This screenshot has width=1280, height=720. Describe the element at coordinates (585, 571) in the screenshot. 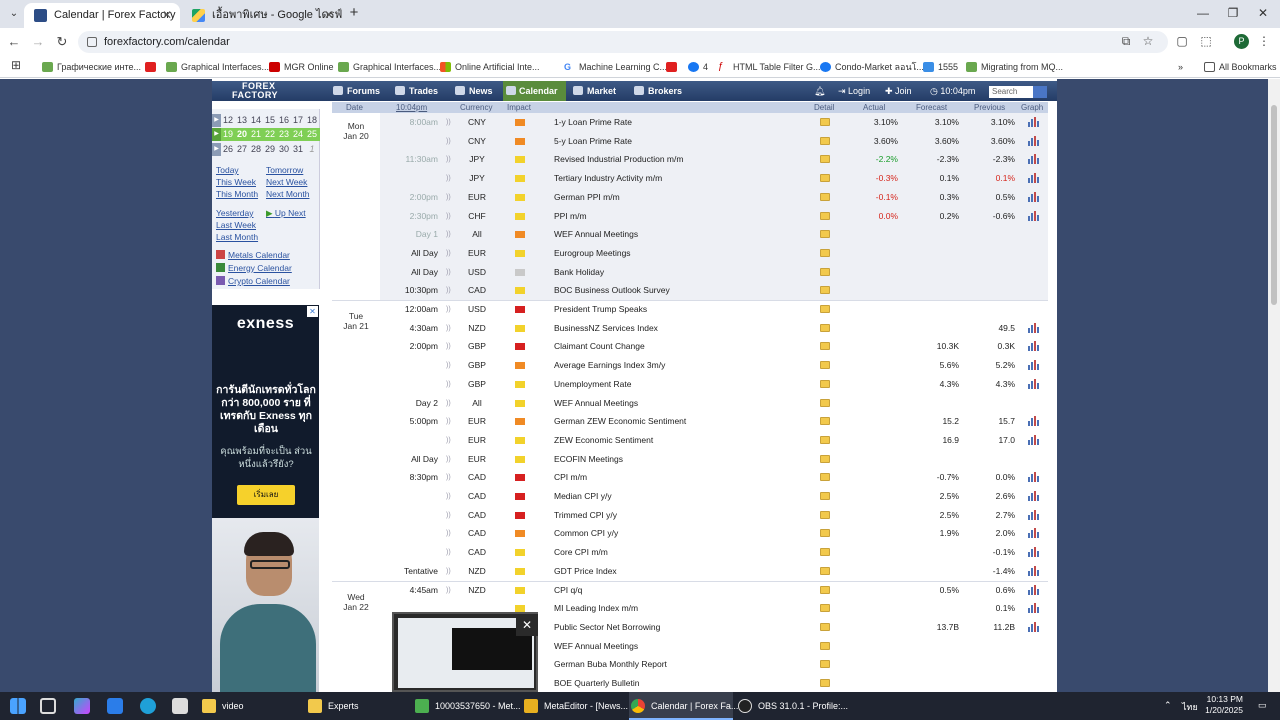

I see `event-title: GDT Price Index` at that location.